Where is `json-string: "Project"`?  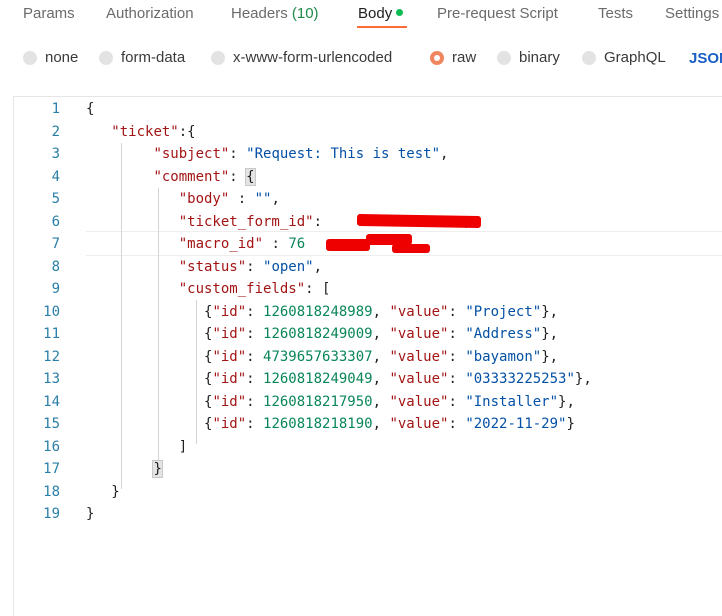 json-string: "Project" is located at coordinates (503, 311).